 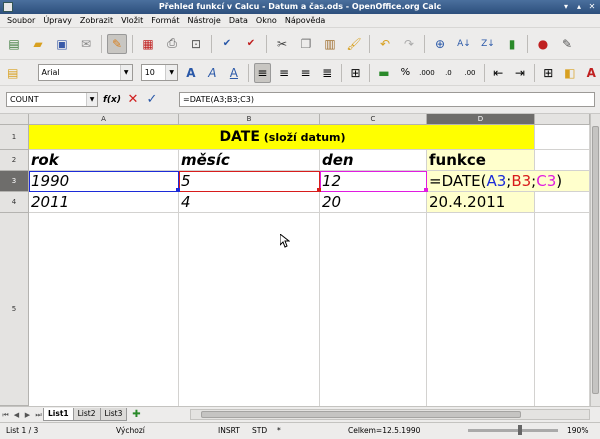 What do you see at coordinates (14, 309) in the screenshot?
I see `row-header-5: 5` at bounding box center [14, 309].